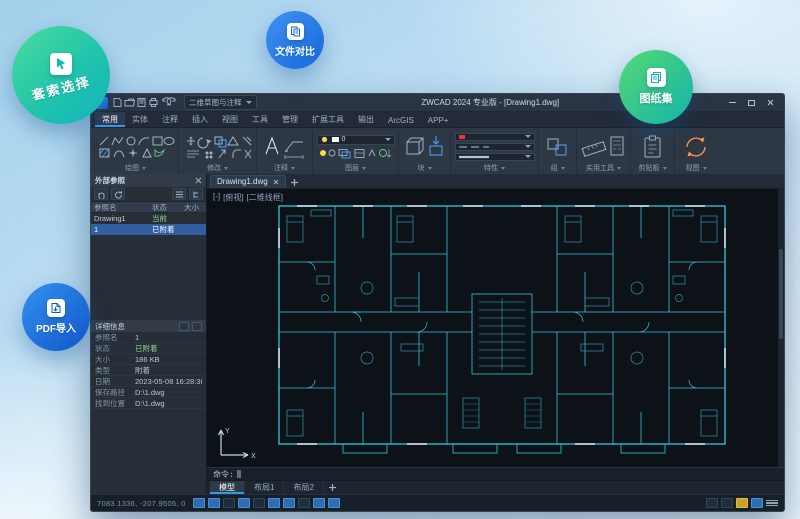  Describe the element at coordinates (652, 168) in the screenshot. I see `group-label-clipboard: 剪贴板` at that location.